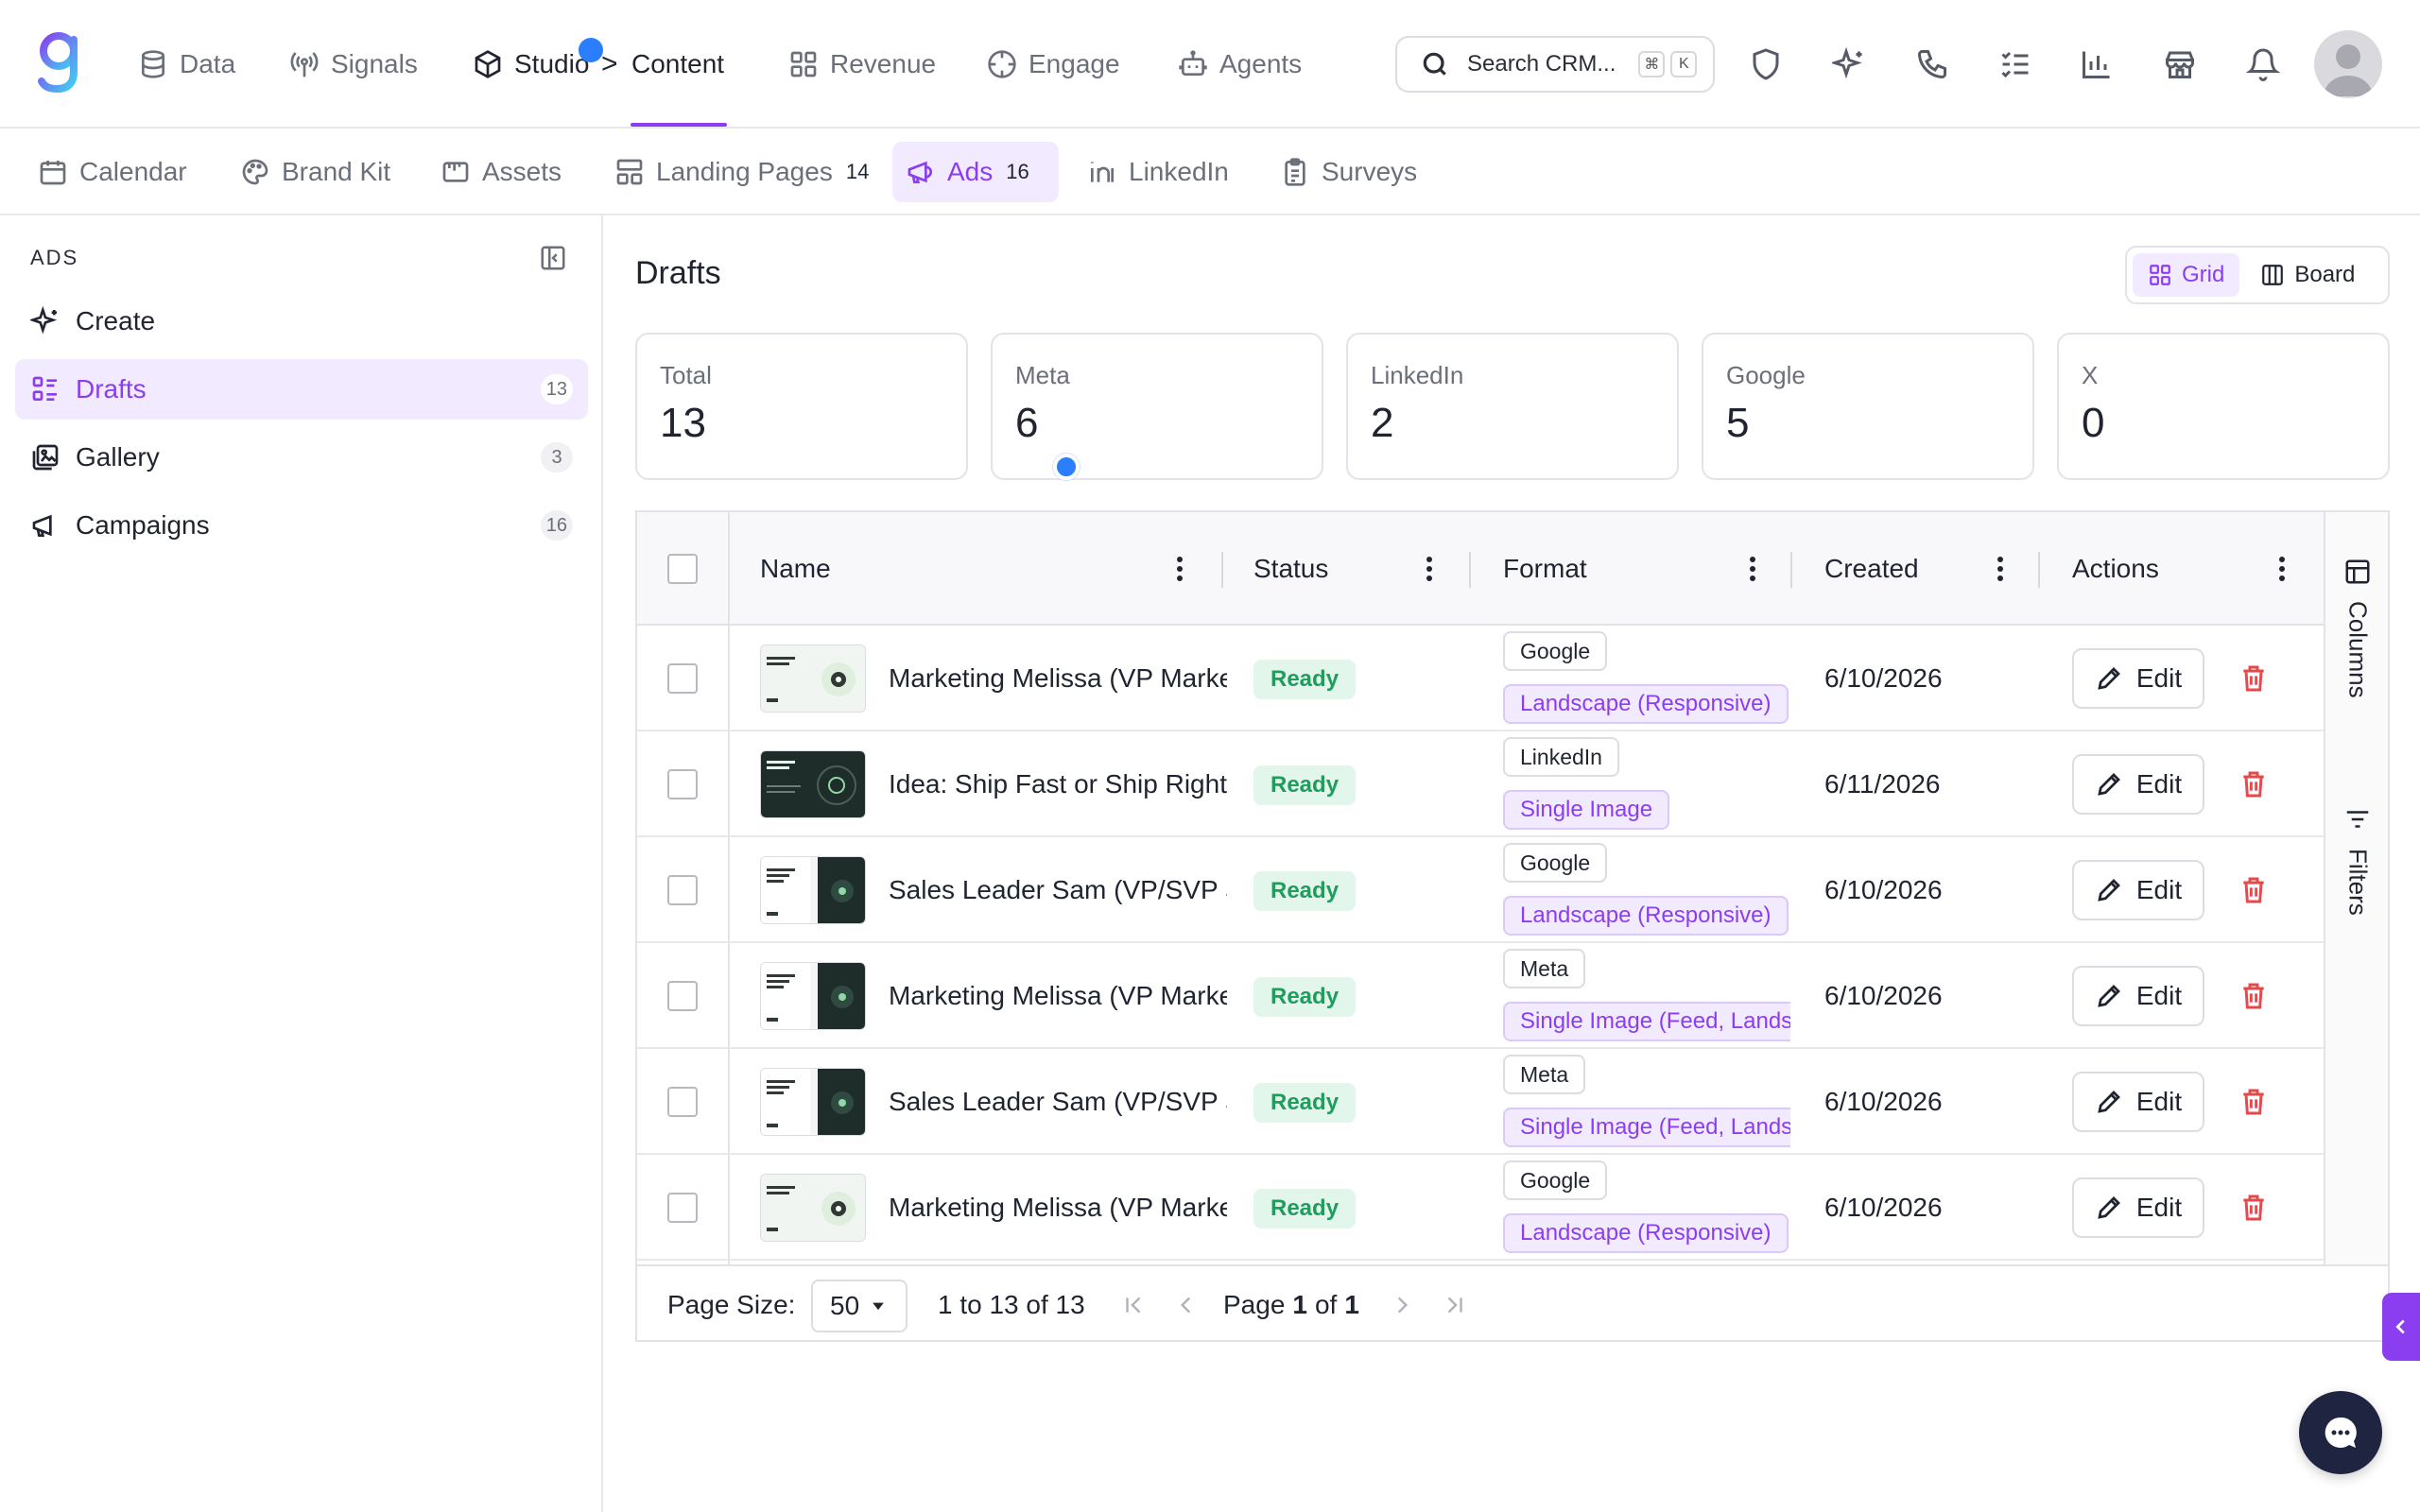 This screenshot has width=2420, height=1512. What do you see at coordinates (315, 172) in the screenshot?
I see `tab-brand-kit: Brand Kit` at bounding box center [315, 172].